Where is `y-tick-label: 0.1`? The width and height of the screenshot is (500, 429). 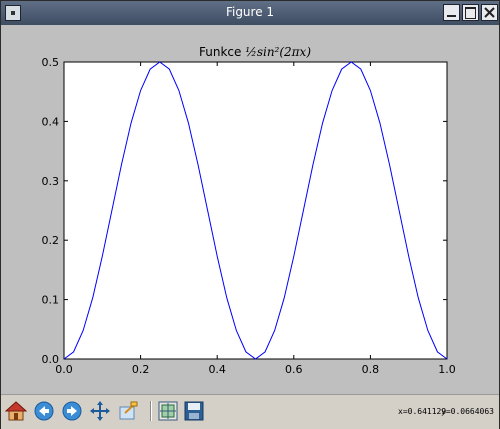 y-tick-label: 0.1 is located at coordinates (51, 300).